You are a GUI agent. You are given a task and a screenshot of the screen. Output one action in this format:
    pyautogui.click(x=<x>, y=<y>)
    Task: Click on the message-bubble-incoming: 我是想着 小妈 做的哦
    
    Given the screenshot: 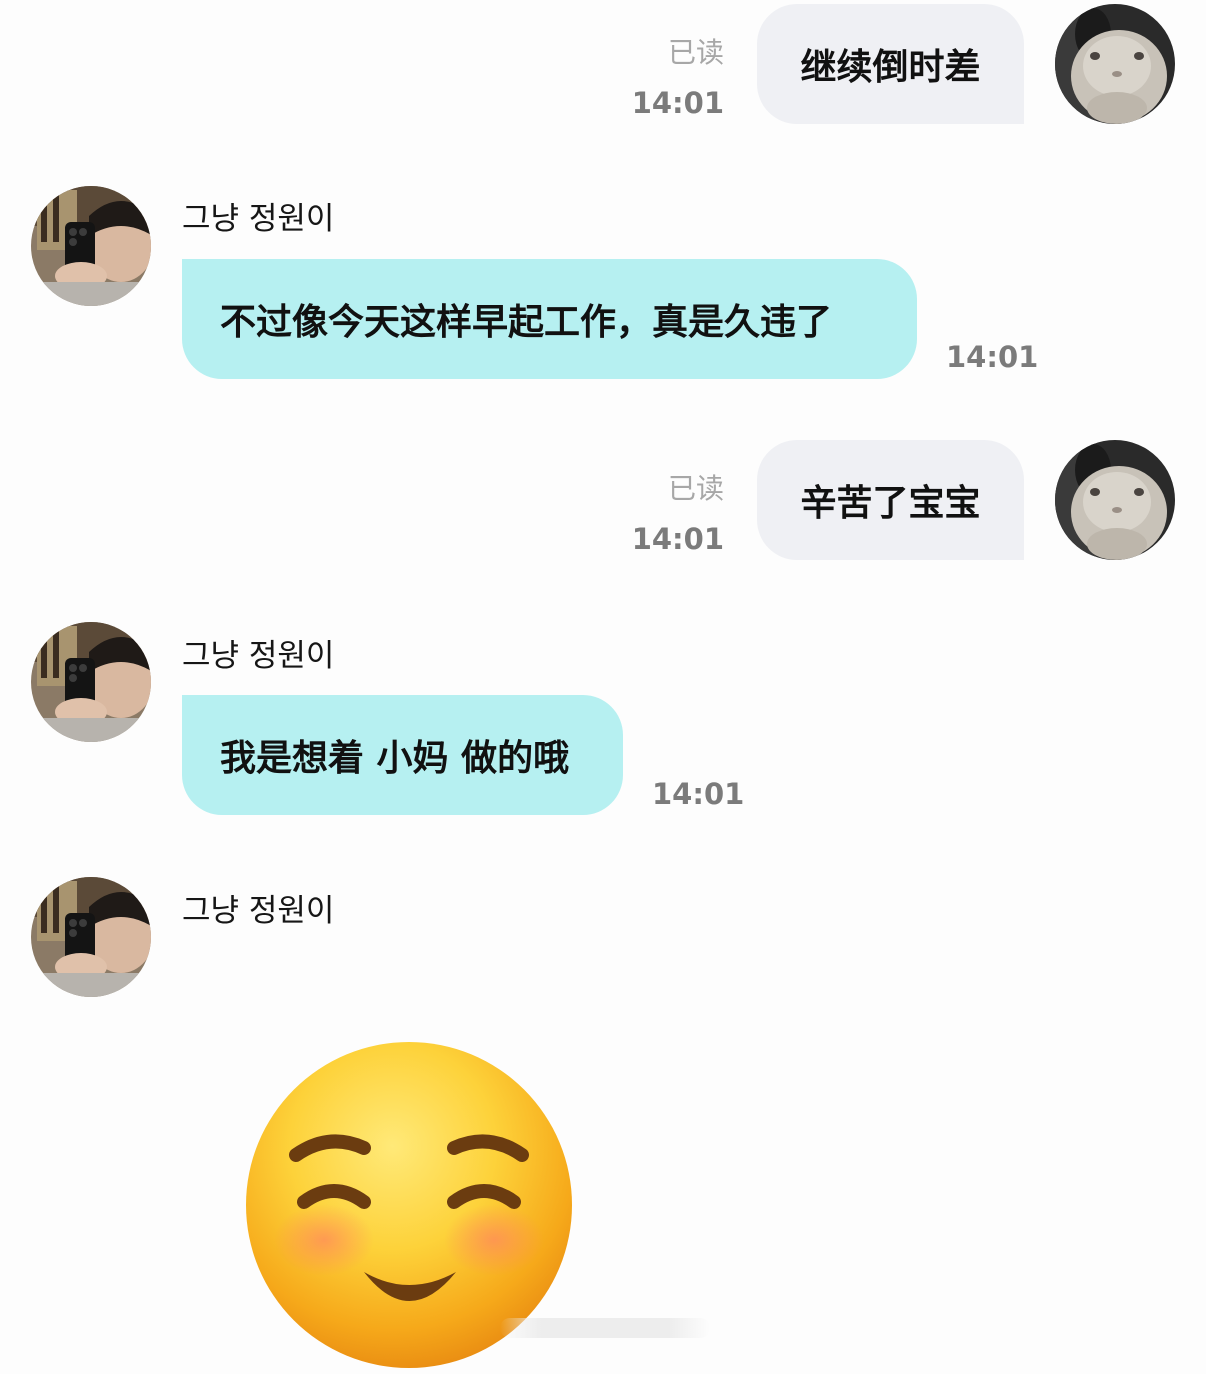 What is the action you would take?
    pyautogui.click(x=402, y=755)
    